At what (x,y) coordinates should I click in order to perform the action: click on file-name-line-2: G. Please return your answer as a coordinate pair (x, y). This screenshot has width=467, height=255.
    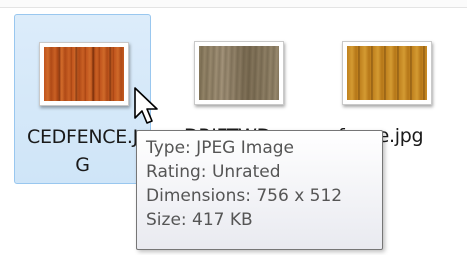
    Looking at the image, I should click on (82, 165).